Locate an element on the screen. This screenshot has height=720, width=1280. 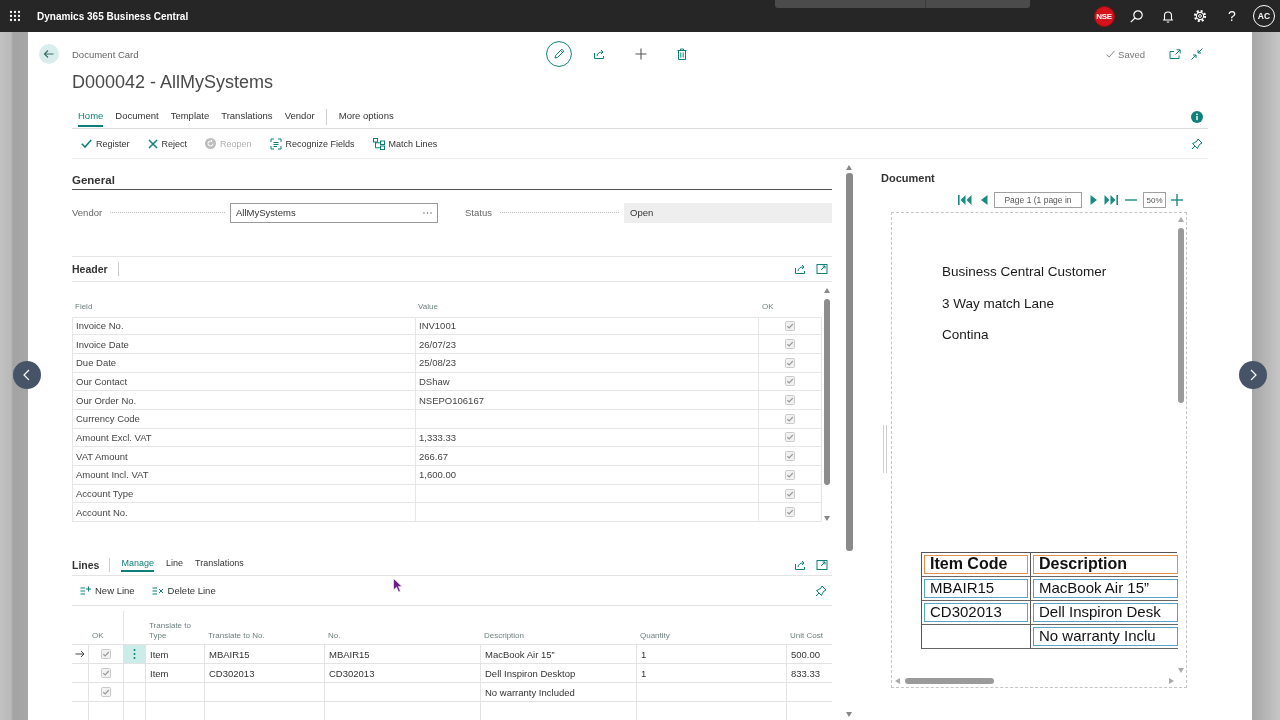
collapse-icon is located at coordinates (1197, 54).